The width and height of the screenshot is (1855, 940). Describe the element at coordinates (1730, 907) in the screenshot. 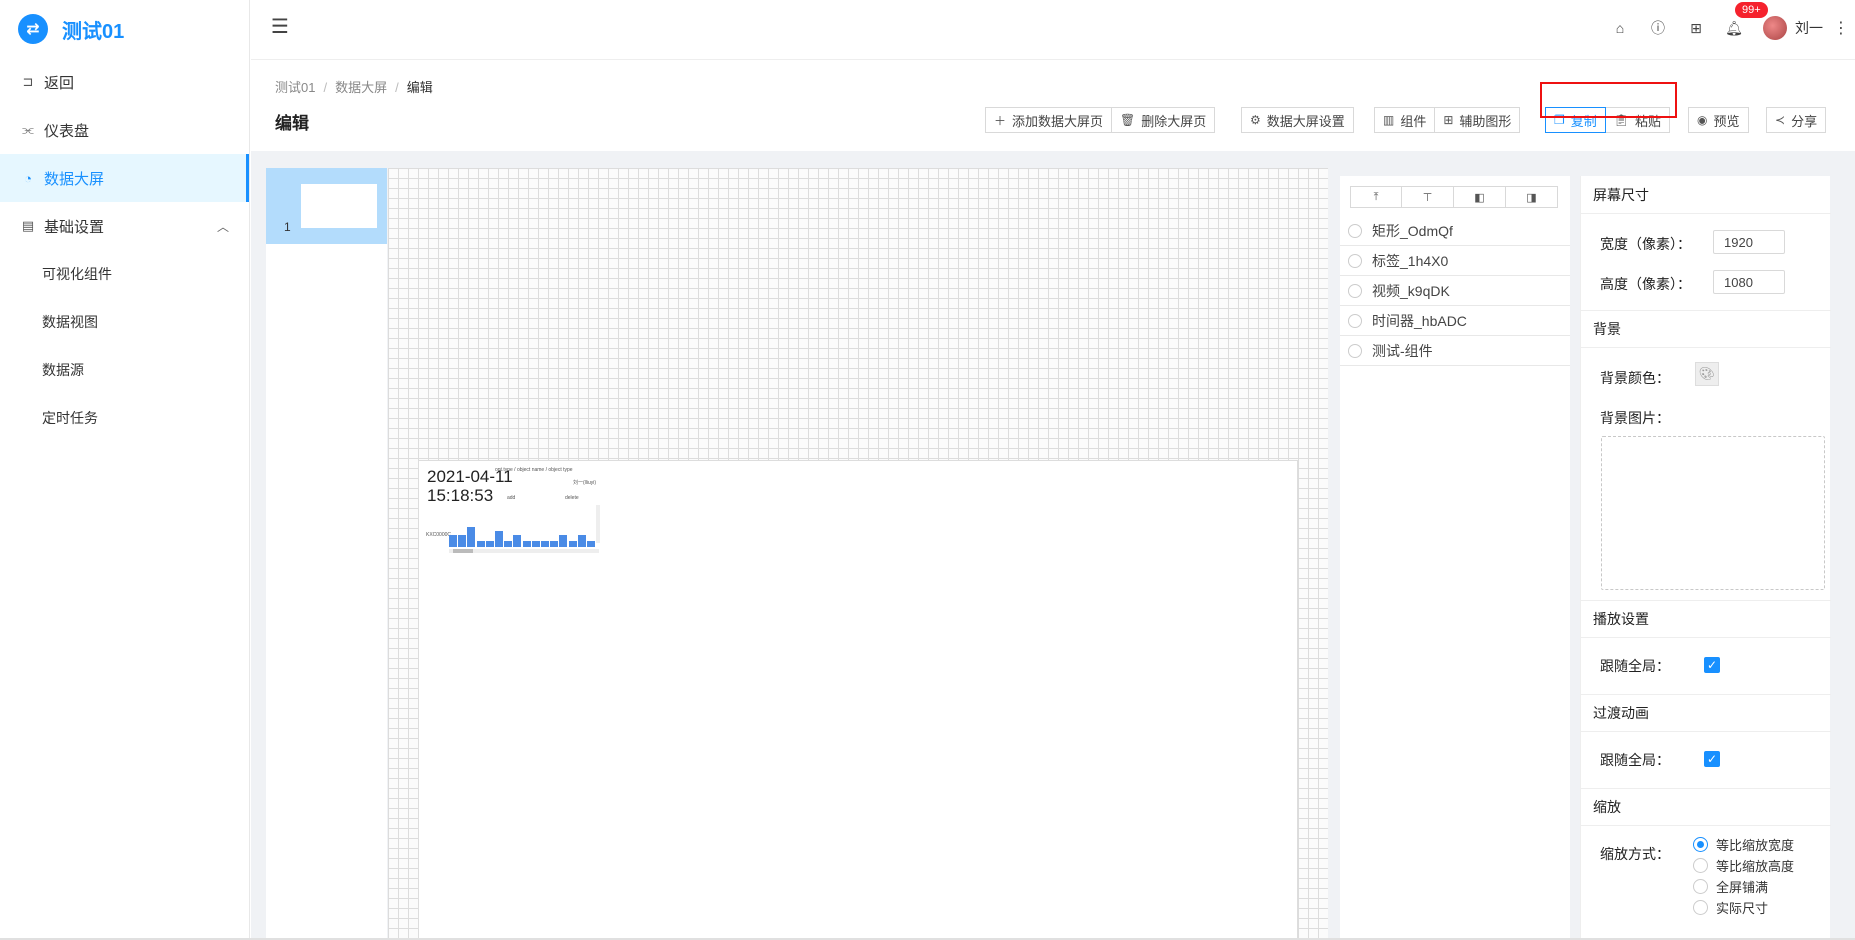

I see `scale-option-actual: 实际尺寸` at that location.